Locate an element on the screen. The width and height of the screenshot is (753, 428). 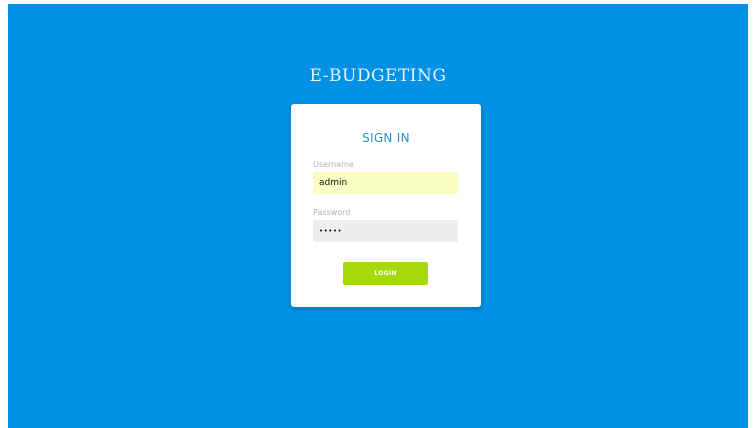
username-input is located at coordinates (385, 183).